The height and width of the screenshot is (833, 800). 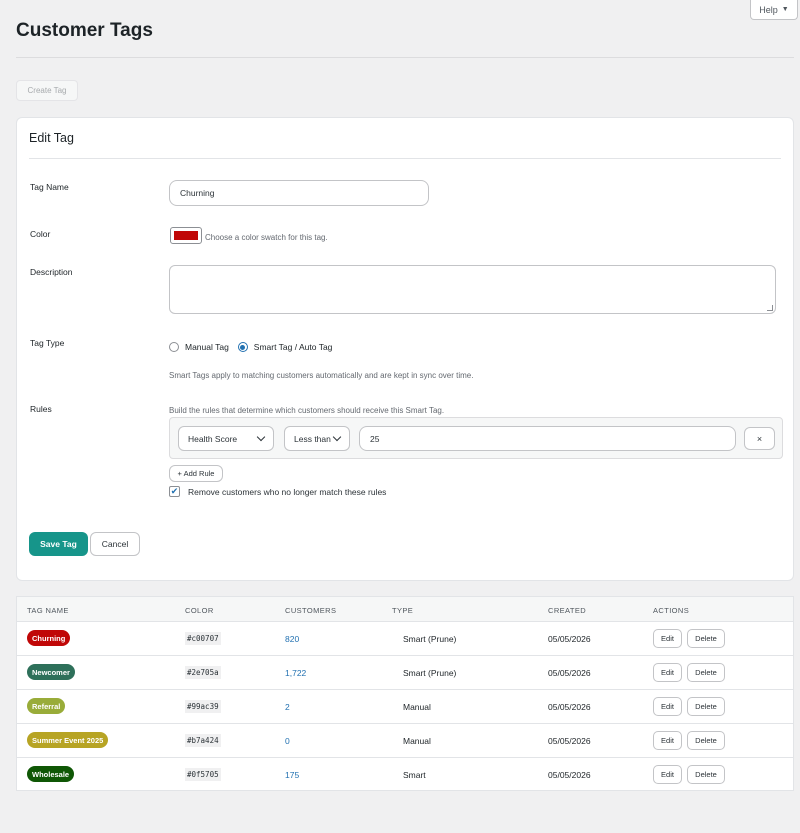 I want to click on header-type: TYPE, so click(x=403, y=610).